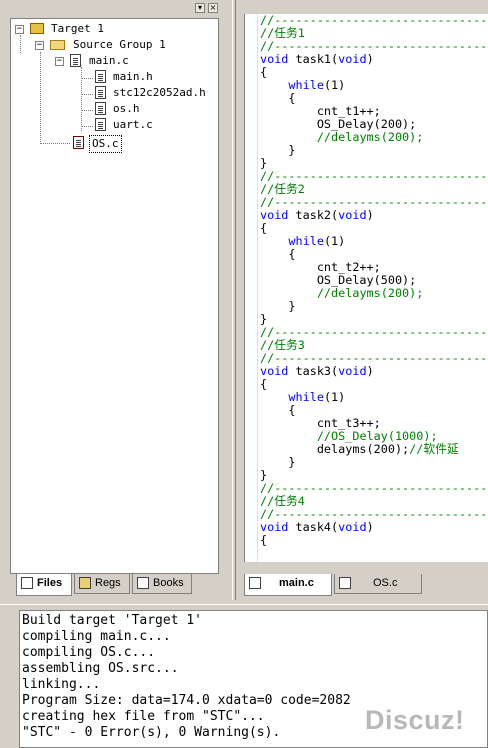 The height and width of the screenshot is (748, 488). I want to click on target-label: Target 1, so click(77, 28).